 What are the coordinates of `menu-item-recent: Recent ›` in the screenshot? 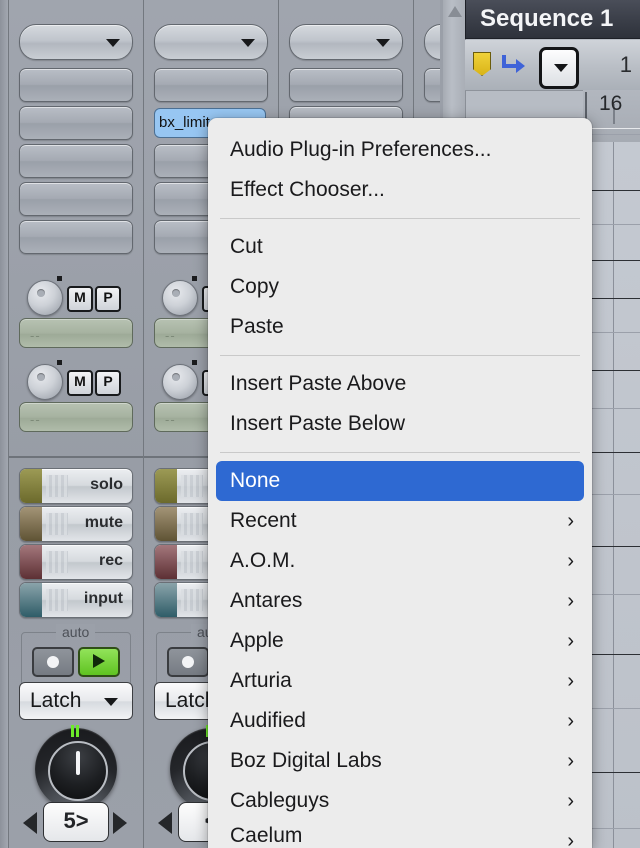 It's located at (400, 521).